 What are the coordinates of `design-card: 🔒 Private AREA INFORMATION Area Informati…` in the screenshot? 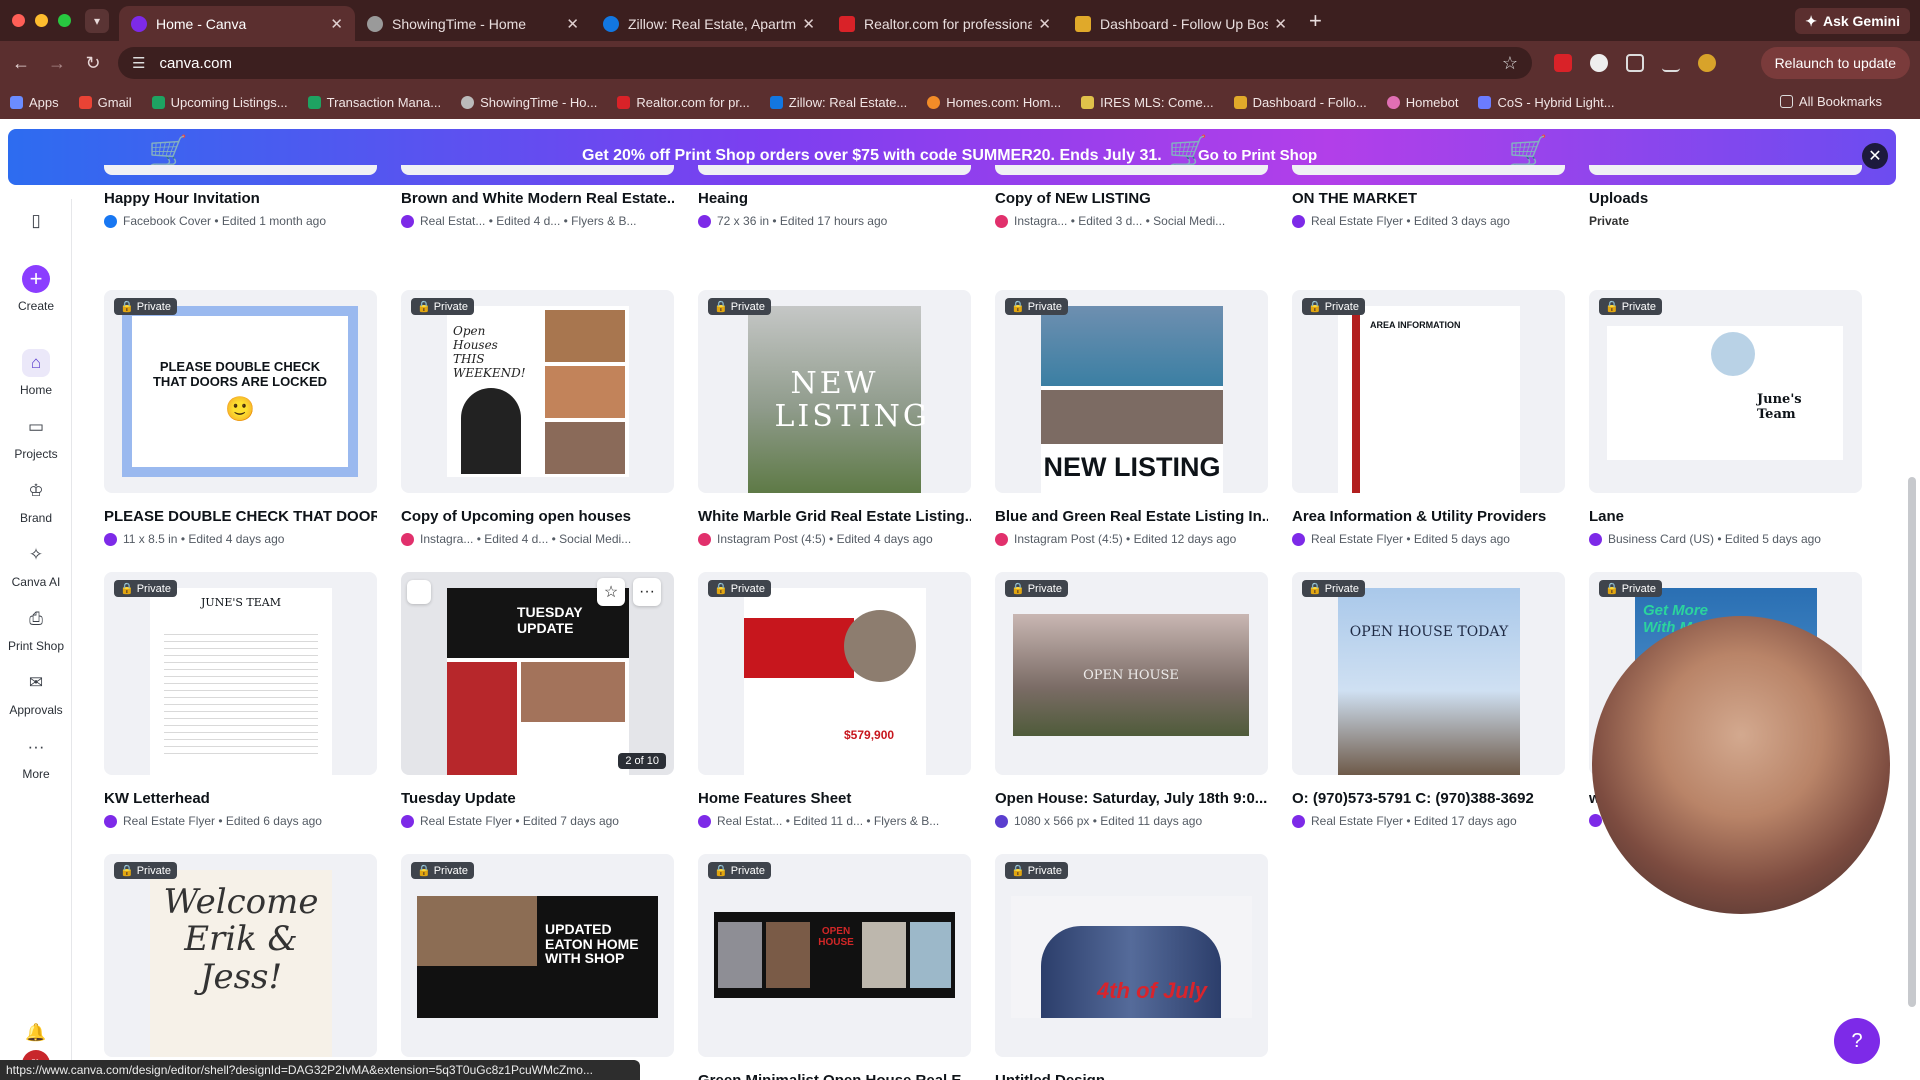 It's located at (1428, 418).